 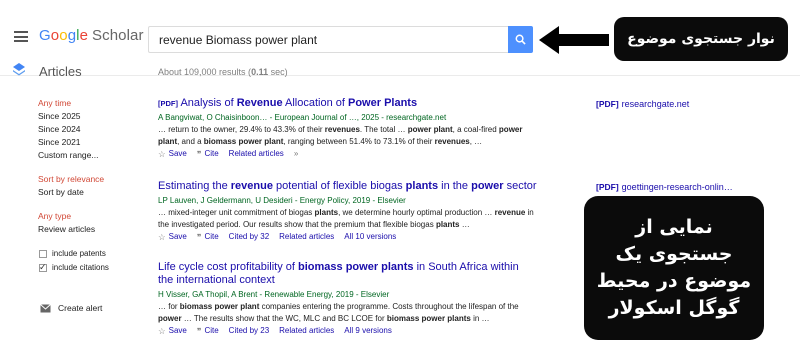 What do you see at coordinates (93, 267) in the screenshot?
I see `include-citations-checkbox: include citations` at bounding box center [93, 267].